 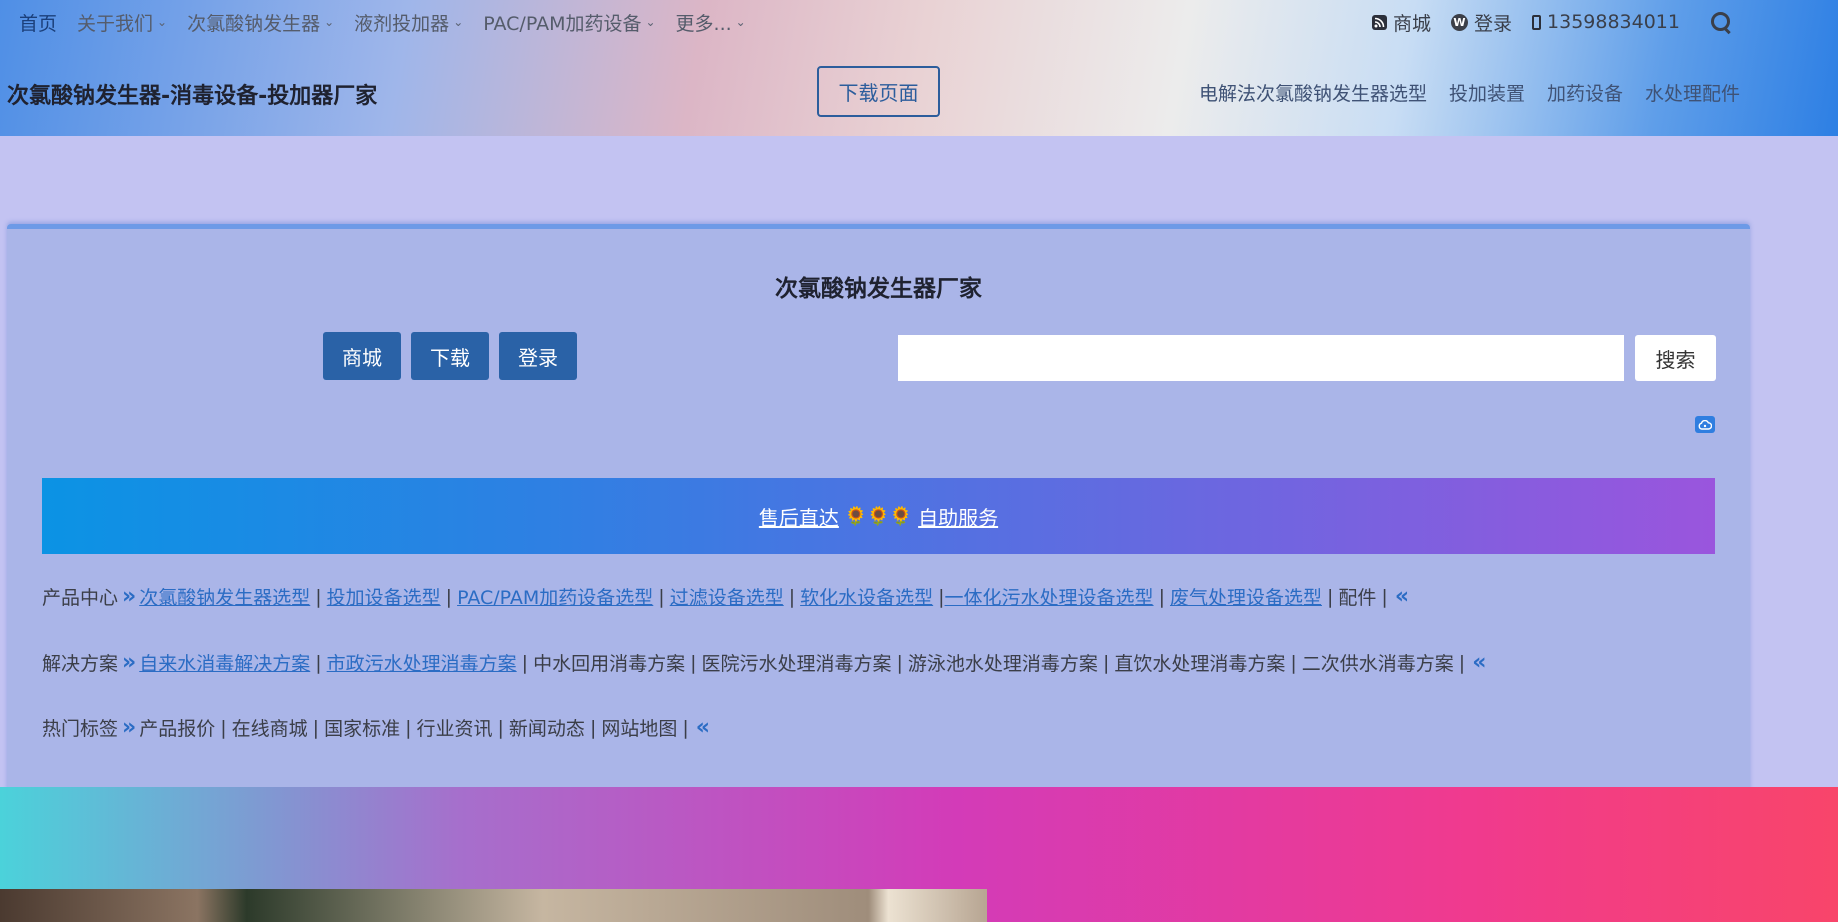 I want to click on row-label: 热门标签, so click(x=80, y=729).